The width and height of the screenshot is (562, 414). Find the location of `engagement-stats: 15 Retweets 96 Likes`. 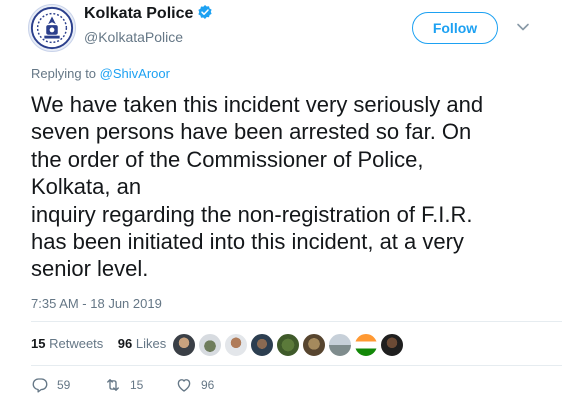

engagement-stats: 15 Retweets 96 Likes is located at coordinates (98, 343).